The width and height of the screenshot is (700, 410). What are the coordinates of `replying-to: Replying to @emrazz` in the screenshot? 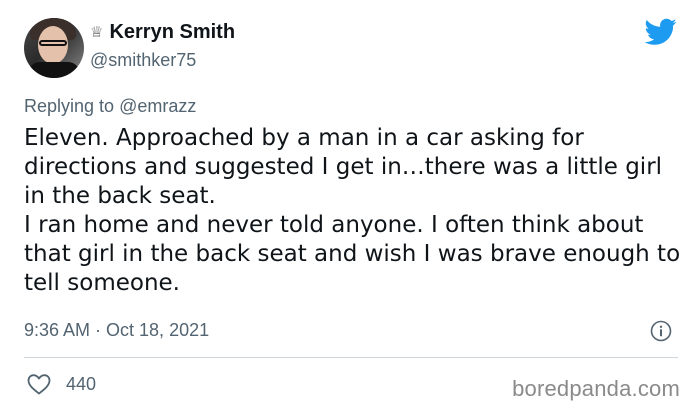 It's located at (110, 106).